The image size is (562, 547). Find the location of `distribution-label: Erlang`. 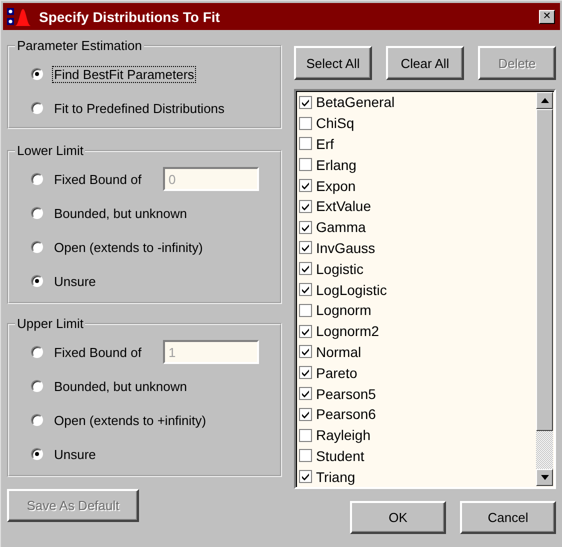

distribution-label: Erlang is located at coordinates (336, 164).